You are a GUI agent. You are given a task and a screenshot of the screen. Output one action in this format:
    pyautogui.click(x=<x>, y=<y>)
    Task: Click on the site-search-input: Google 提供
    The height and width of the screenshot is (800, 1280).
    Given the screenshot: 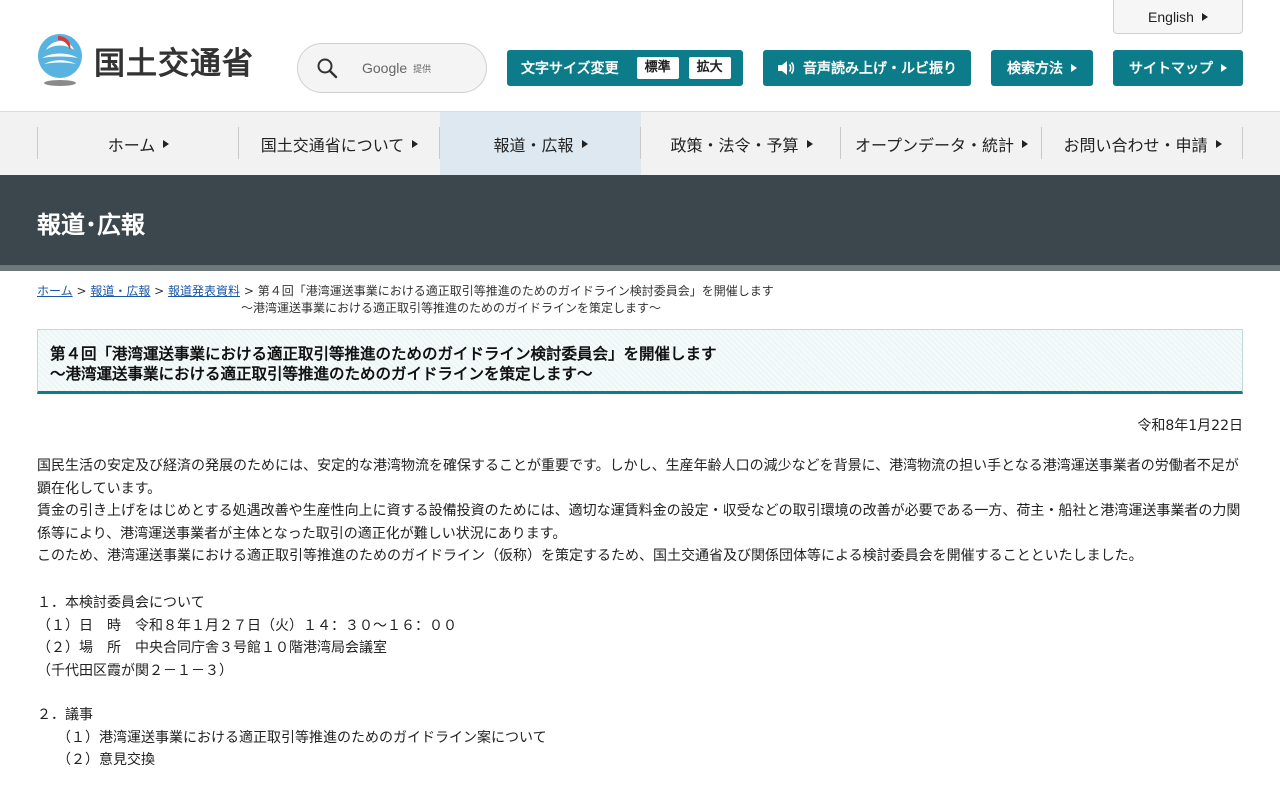 What is the action you would take?
    pyautogui.click(x=392, y=68)
    